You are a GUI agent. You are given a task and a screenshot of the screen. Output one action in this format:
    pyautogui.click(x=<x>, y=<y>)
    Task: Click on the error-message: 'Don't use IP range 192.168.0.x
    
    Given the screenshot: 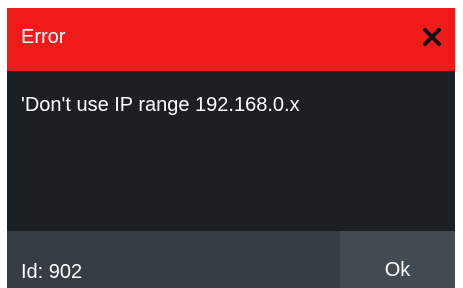 What is the action you would take?
    pyautogui.click(x=160, y=105)
    